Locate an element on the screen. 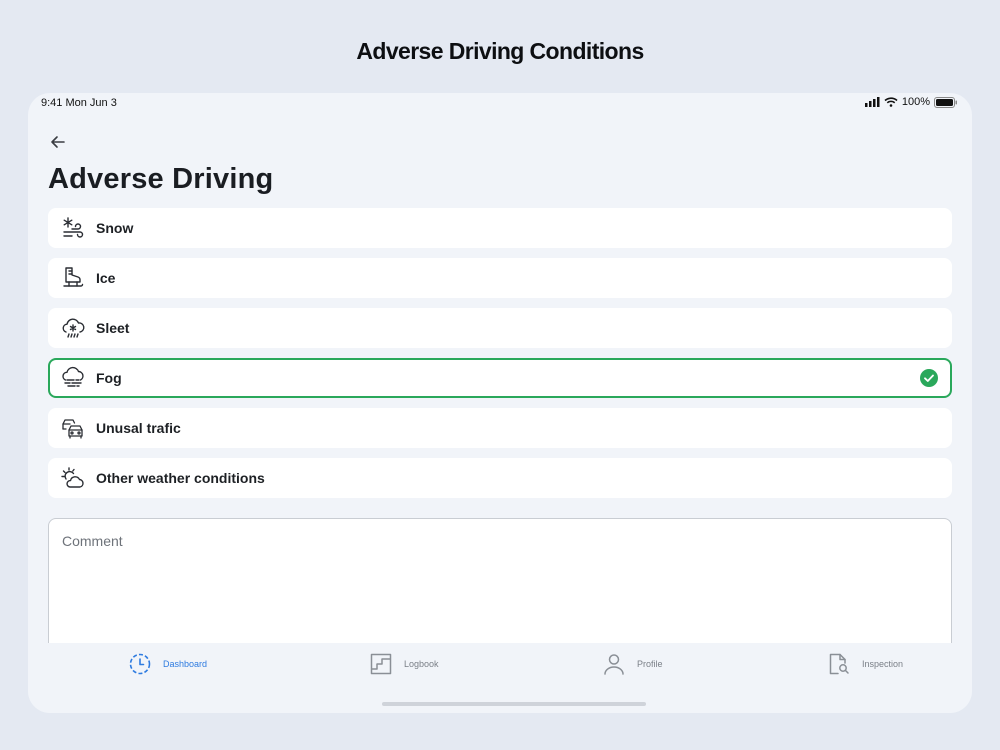  signal-icon is located at coordinates (872, 102).